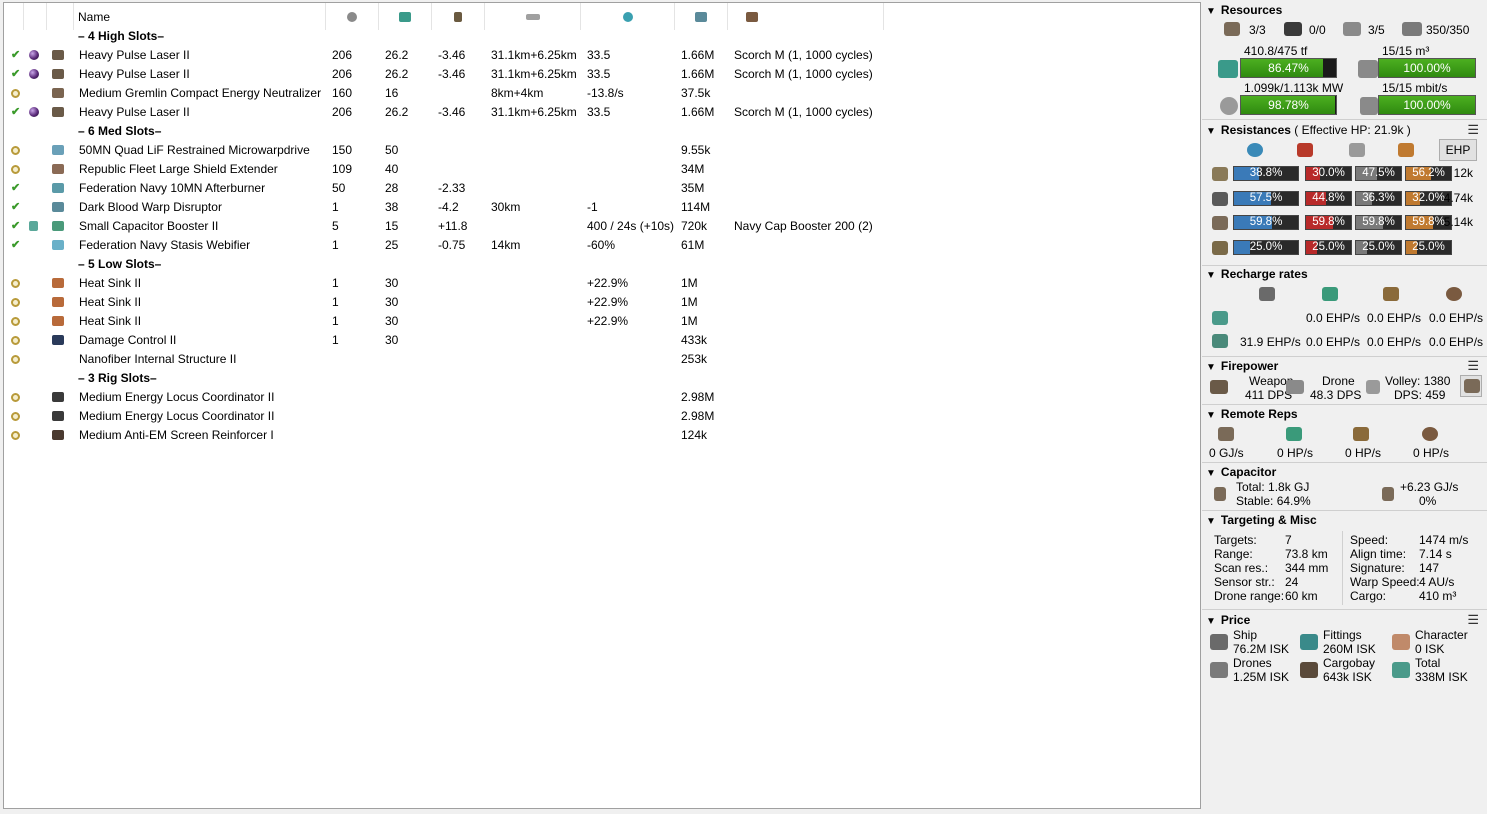 The width and height of the screenshot is (1487, 814). What do you see at coordinates (35, 16) in the screenshot?
I see `charge-column-header` at bounding box center [35, 16].